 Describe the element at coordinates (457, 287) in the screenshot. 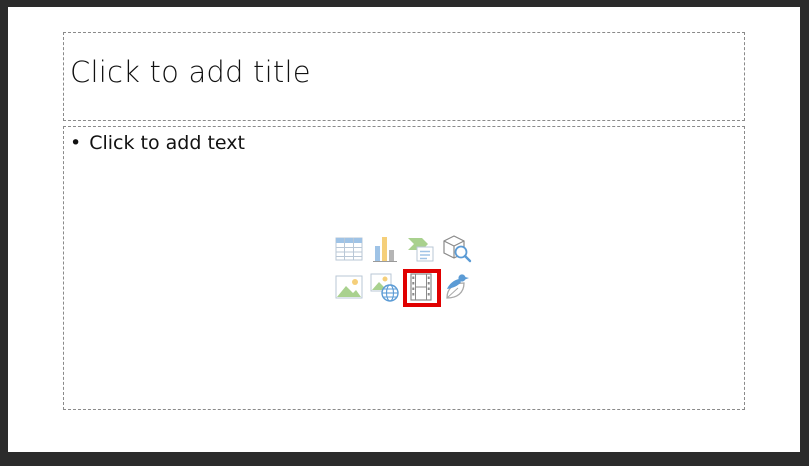

I see `insert-icons-icon` at that location.